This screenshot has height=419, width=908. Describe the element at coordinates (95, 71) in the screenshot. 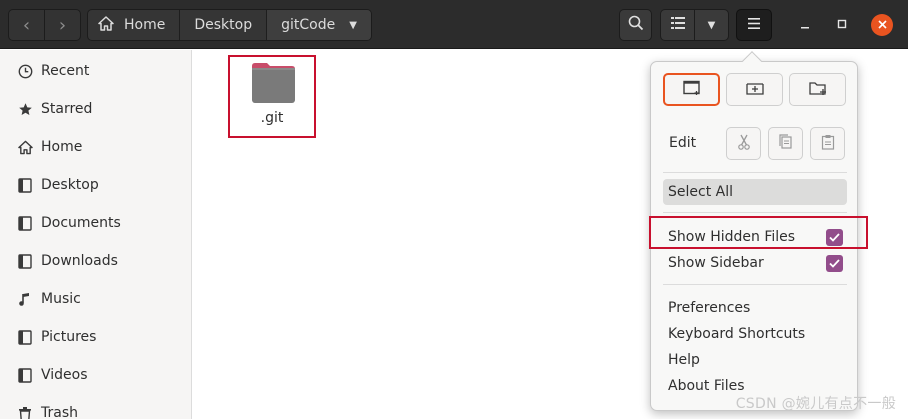

I see `sidebar-item-recent: Recent` at that location.